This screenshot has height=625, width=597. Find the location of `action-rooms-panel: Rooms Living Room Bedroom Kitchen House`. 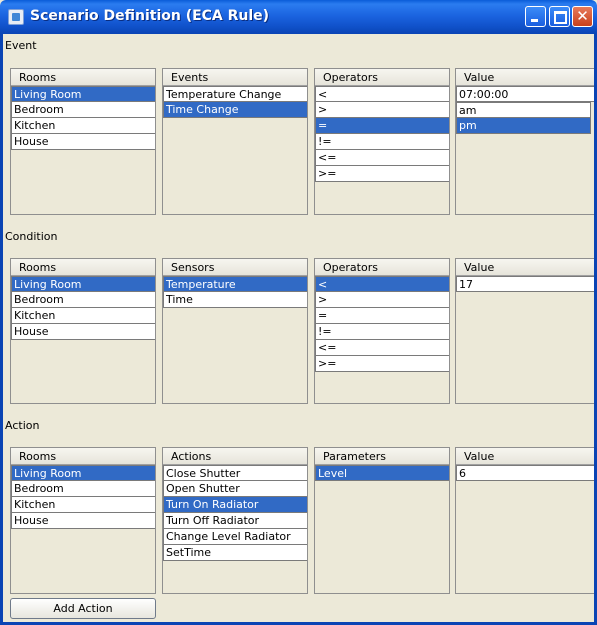

action-rooms-panel: Rooms Living Room Bedroom Kitchen House is located at coordinates (83, 520).